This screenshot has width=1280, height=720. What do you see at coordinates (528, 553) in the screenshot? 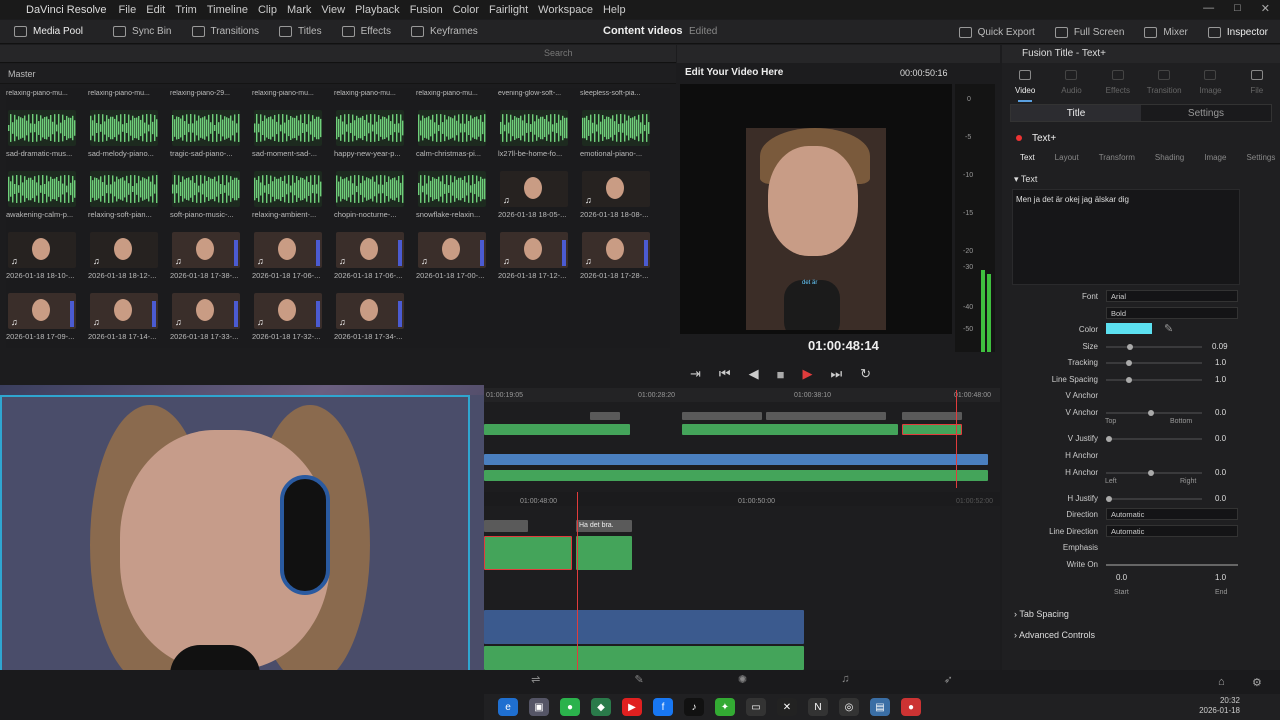
I see `video-clip-zoom` at bounding box center [528, 553].